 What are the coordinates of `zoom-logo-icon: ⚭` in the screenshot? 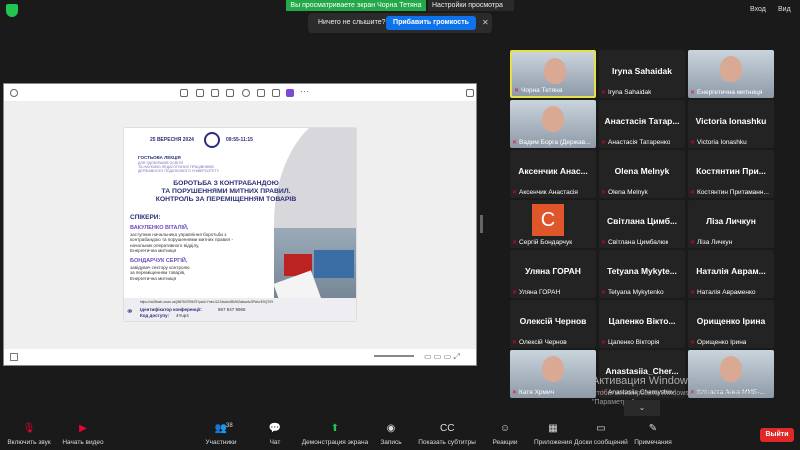 It's located at (130, 311).